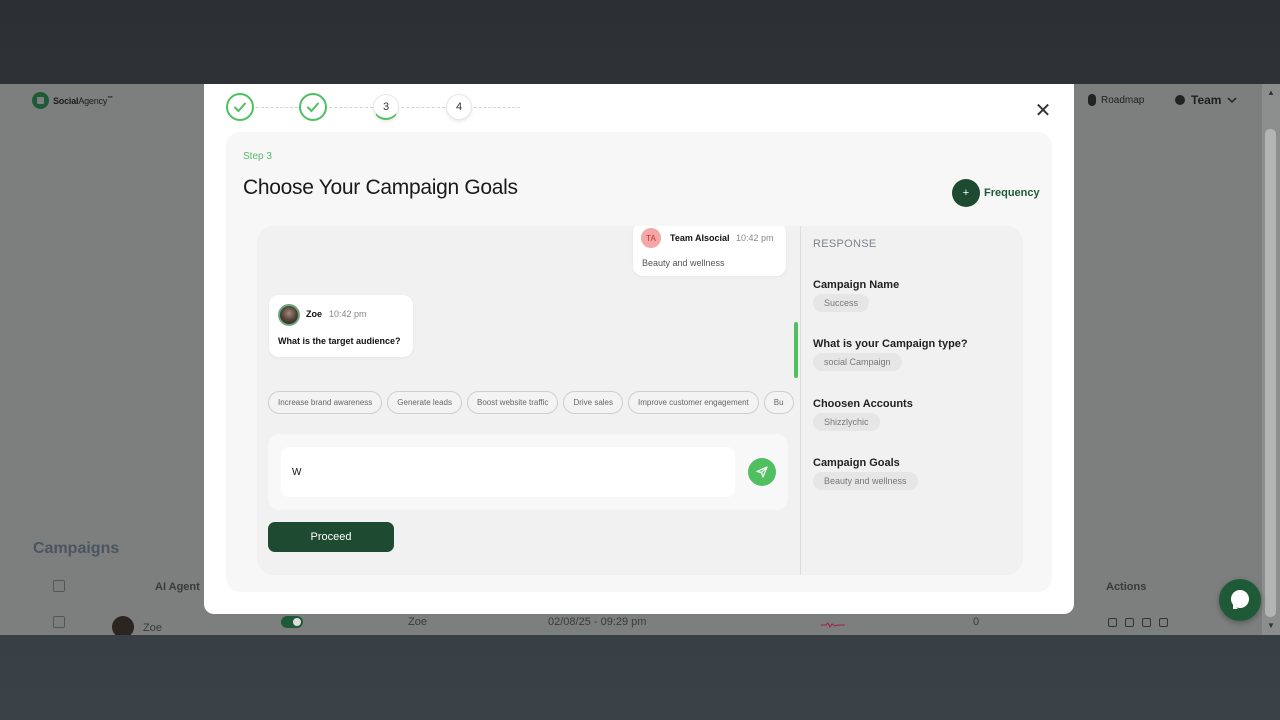  What do you see at coordinates (651, 238) in the screenshot?
I see `avatar: TA` at bounding box center [651, 238].